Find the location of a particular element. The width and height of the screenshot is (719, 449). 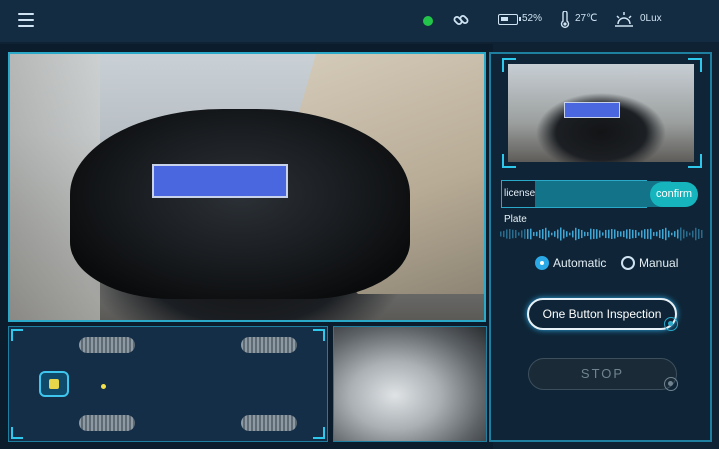

mode-manual-option: Manual is located at coordinates (649, 263).